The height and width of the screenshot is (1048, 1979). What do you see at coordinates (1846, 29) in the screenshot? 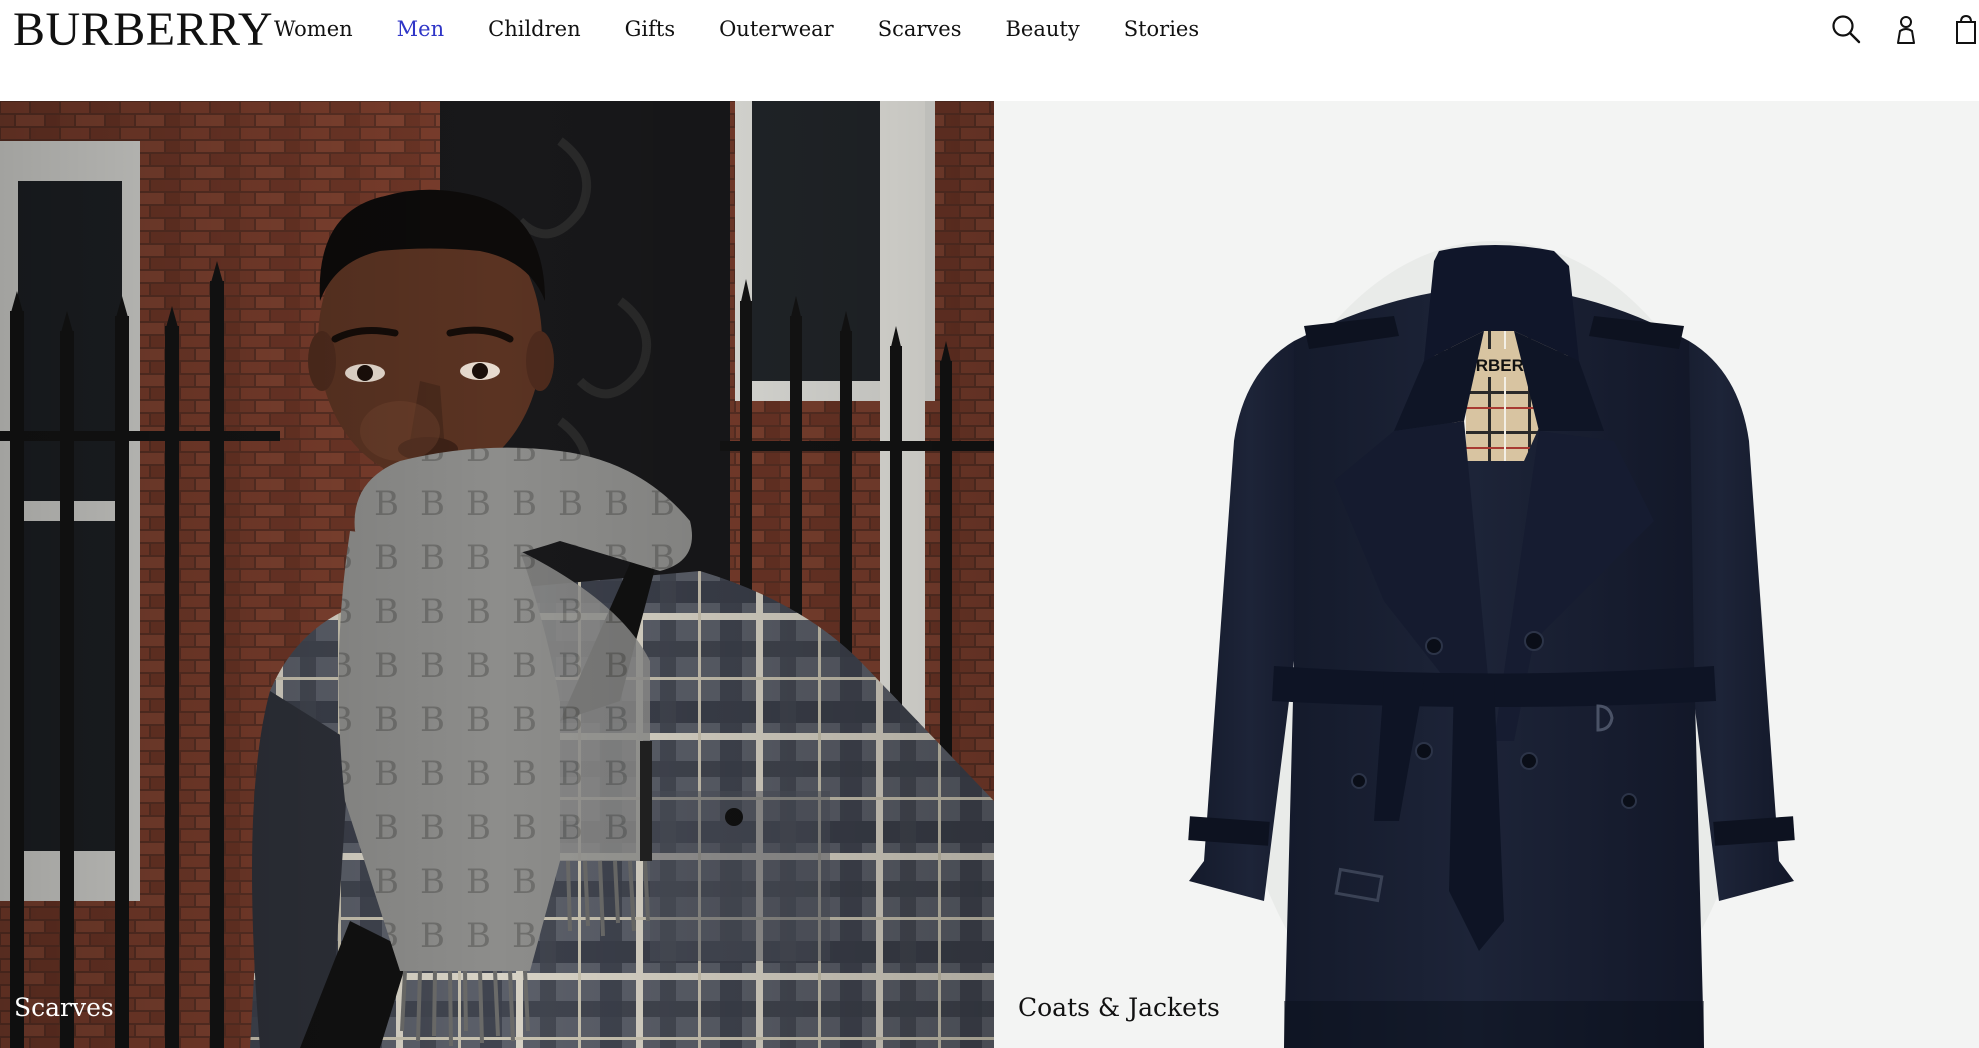
I see `search-icon` at bounding box center [1846, 29].